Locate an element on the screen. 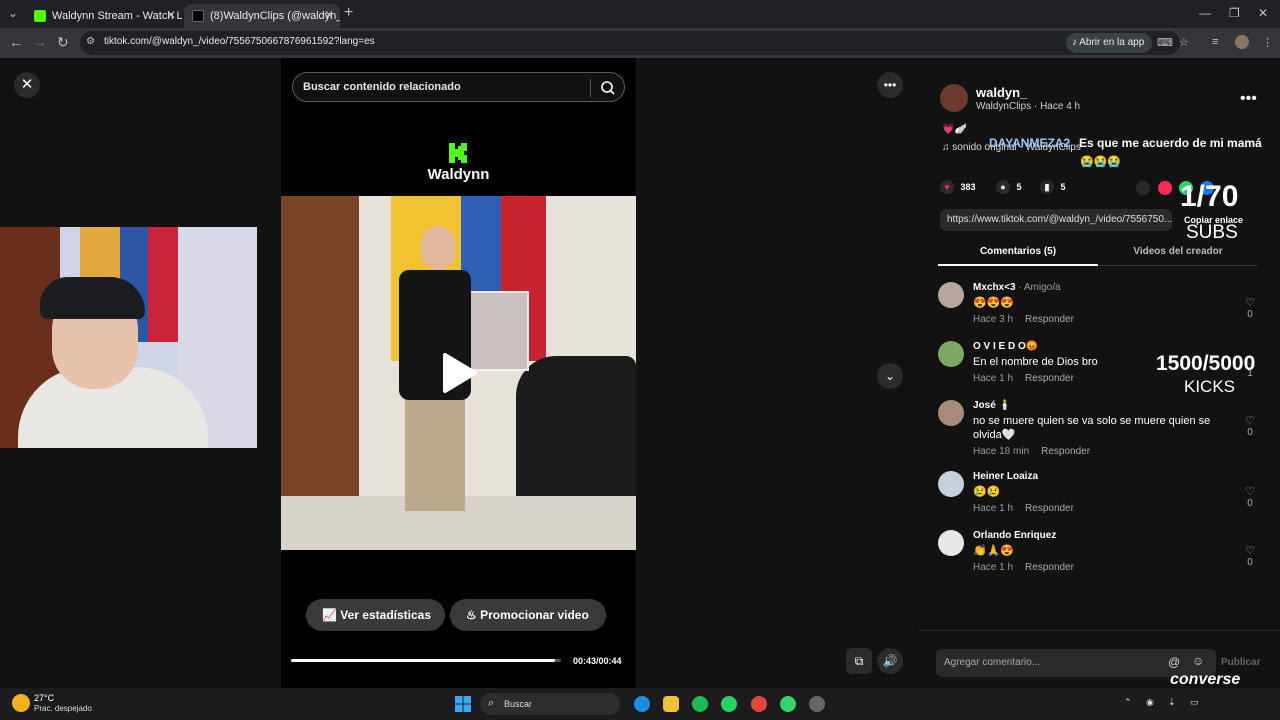 This screenshot has height=720, width=1280. open-in-app-label: Abrir en la app is located at coordinates (1112, 42).